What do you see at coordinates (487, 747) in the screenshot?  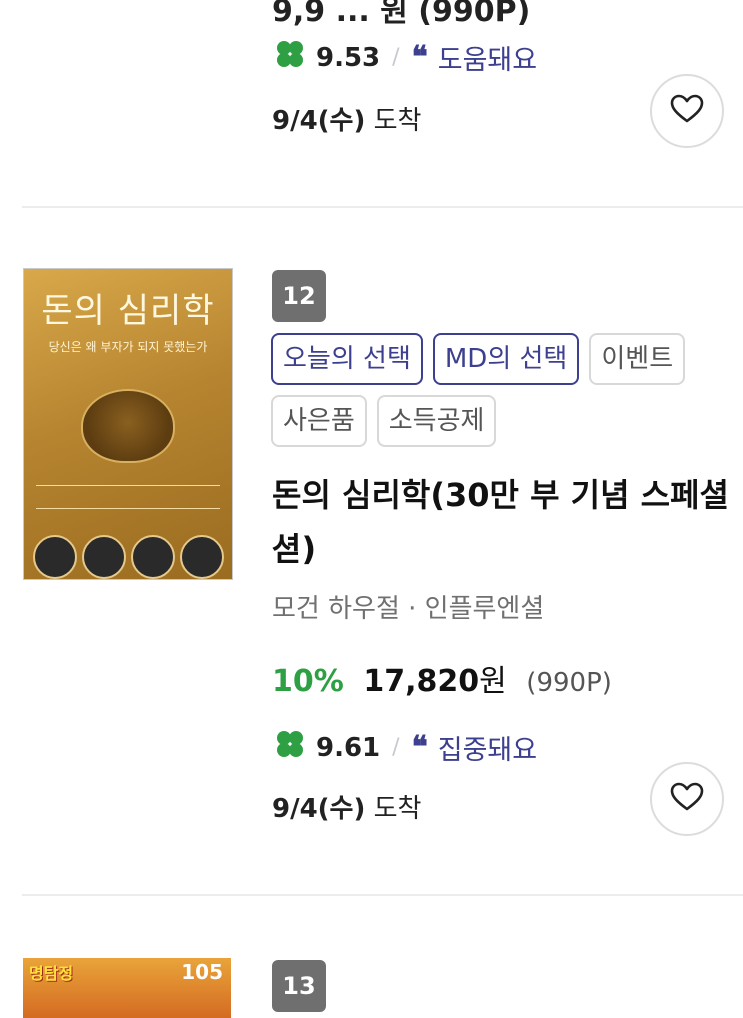 I see `review-label: 집중돼요` at bounding box center [487, 747].